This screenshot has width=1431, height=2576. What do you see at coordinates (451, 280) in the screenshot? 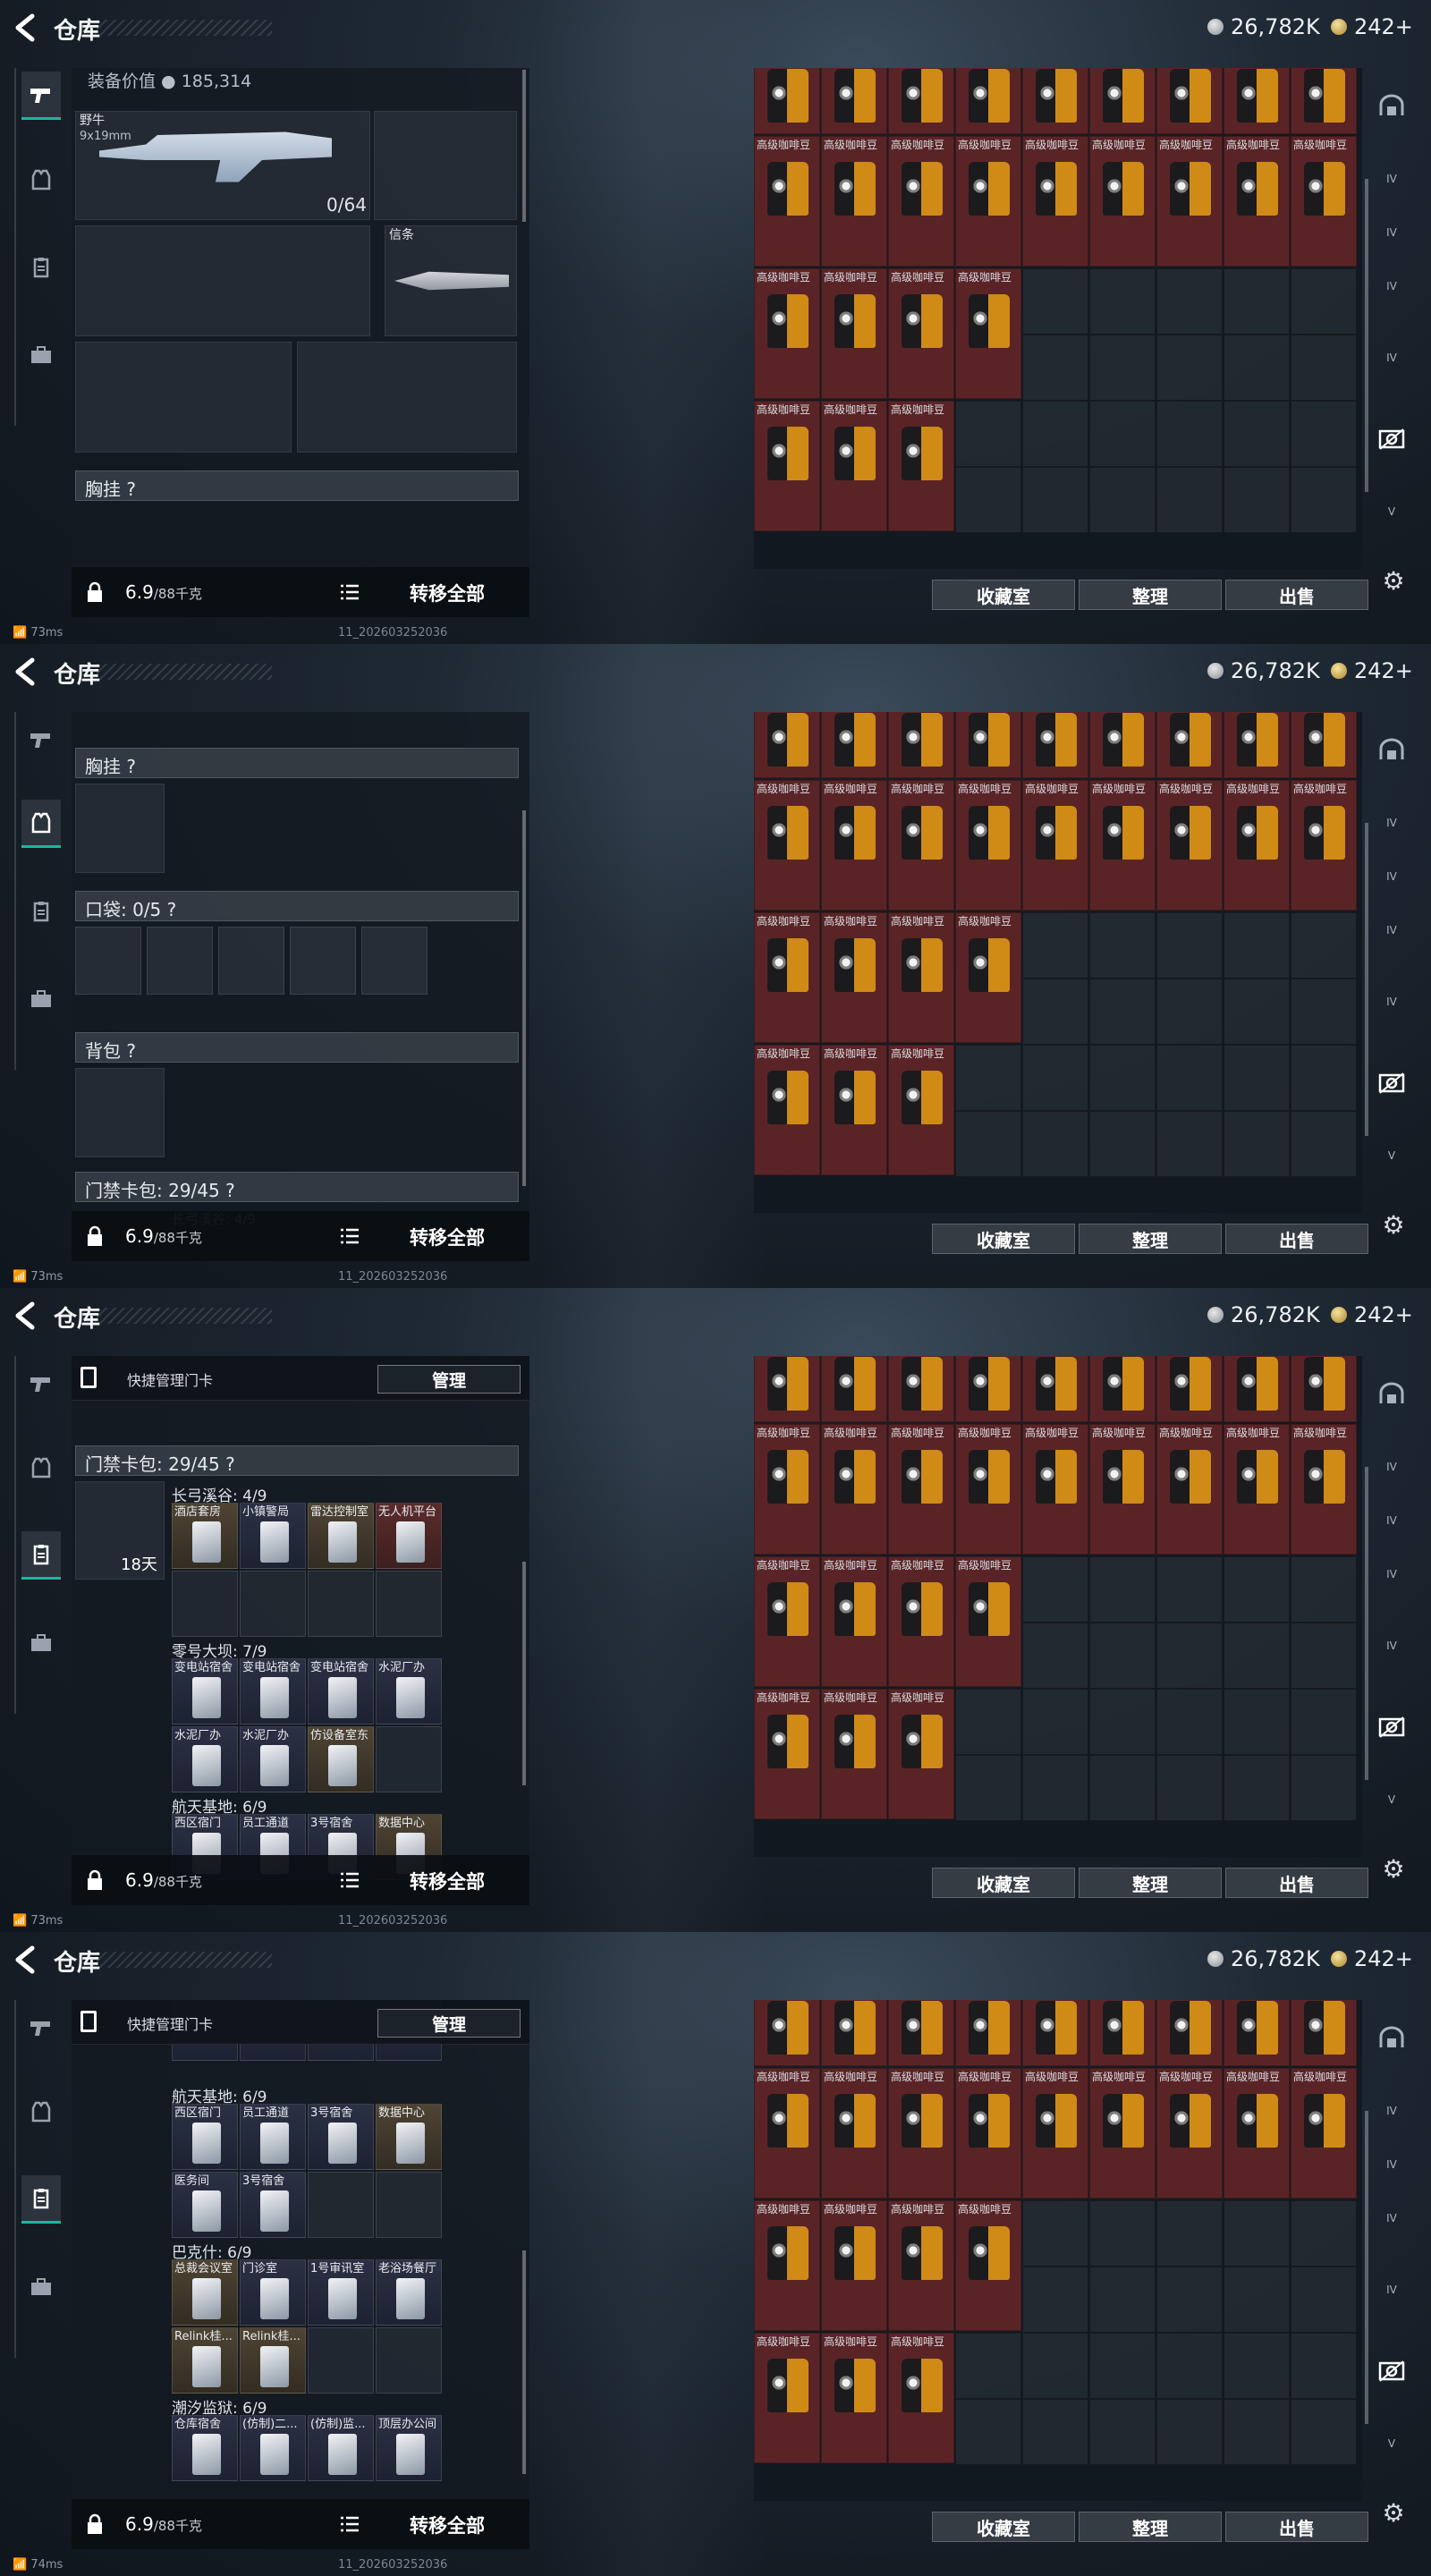
I see `melee-slot: 信条` at bounding box center [451, 280].